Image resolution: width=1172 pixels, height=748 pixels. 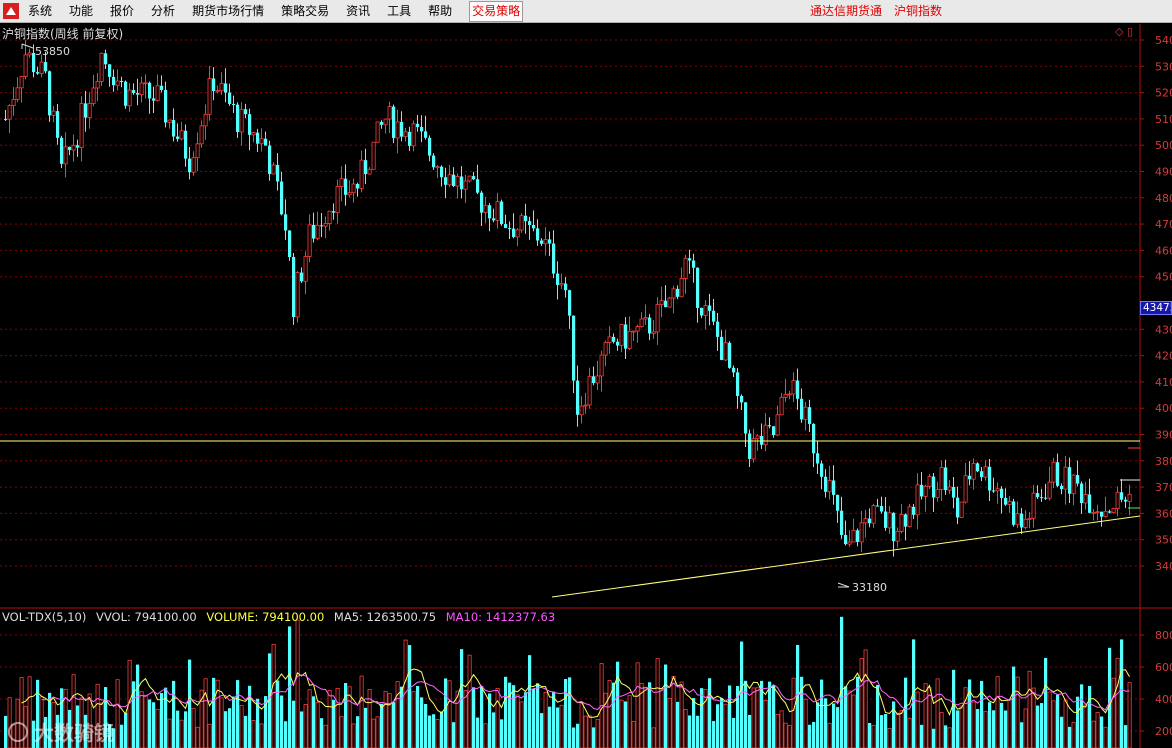 I want to click on panel-toggle-icon: ◇ ▯, so click(x=1124, y=31).